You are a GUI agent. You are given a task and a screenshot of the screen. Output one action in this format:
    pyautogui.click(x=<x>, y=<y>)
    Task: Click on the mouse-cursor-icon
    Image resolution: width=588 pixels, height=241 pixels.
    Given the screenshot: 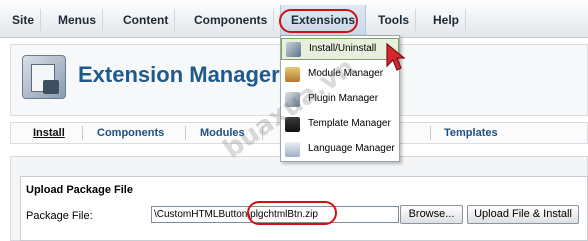 What is the action you would take?
    pyautogui.click(x=395, y=56)
    